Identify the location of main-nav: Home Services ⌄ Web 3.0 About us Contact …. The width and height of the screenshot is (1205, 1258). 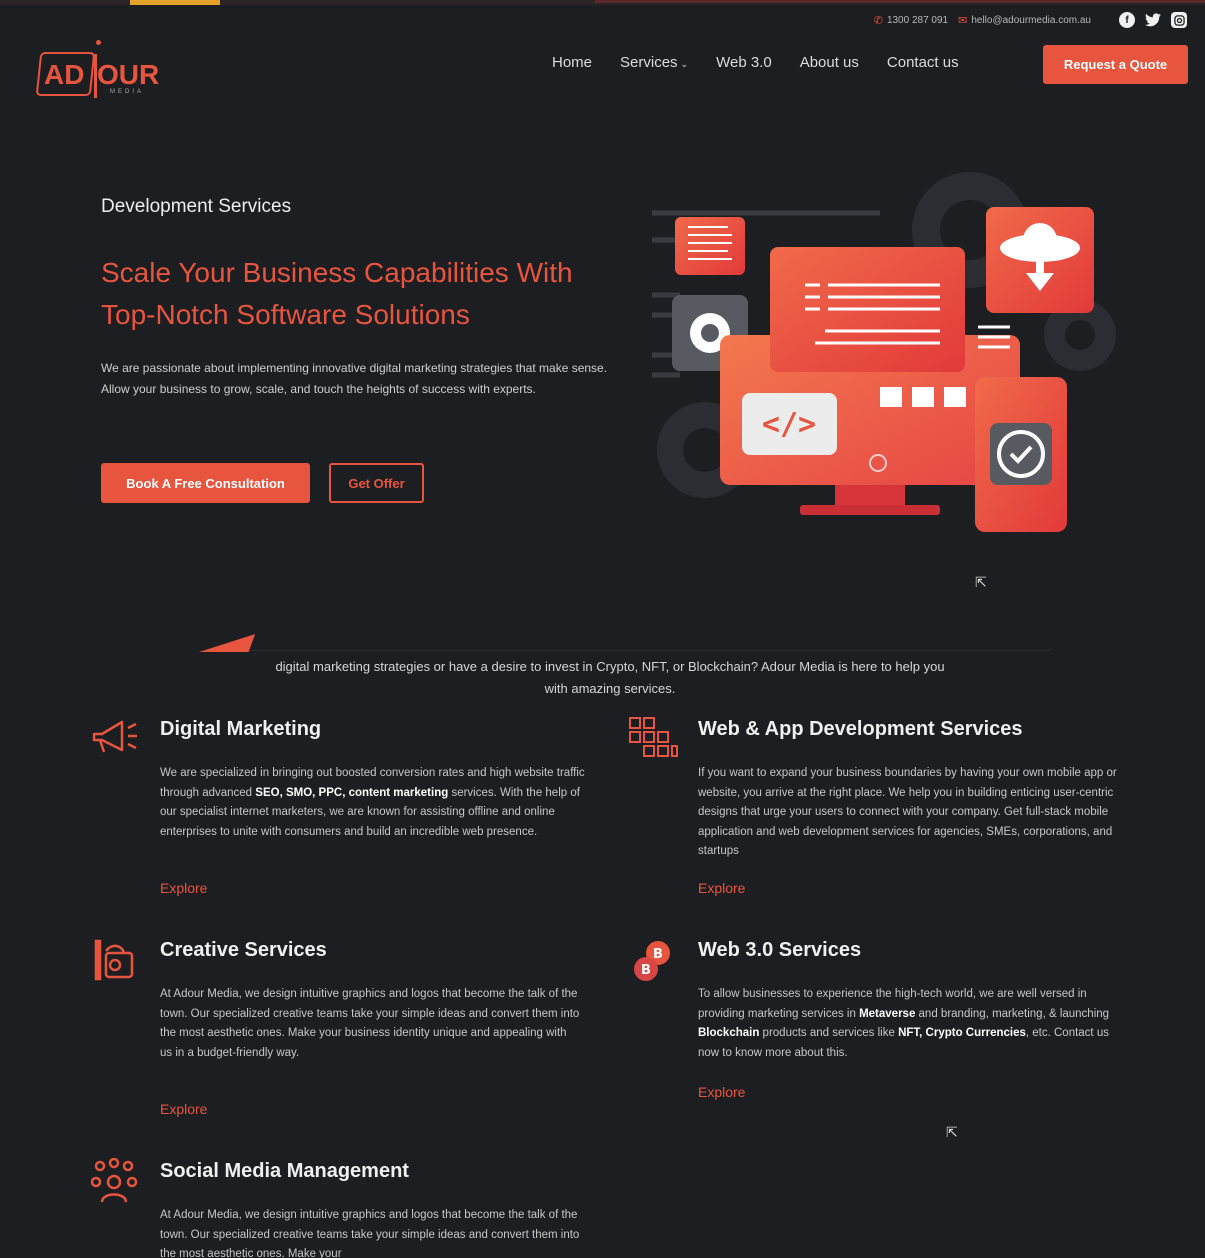
(755, 62).